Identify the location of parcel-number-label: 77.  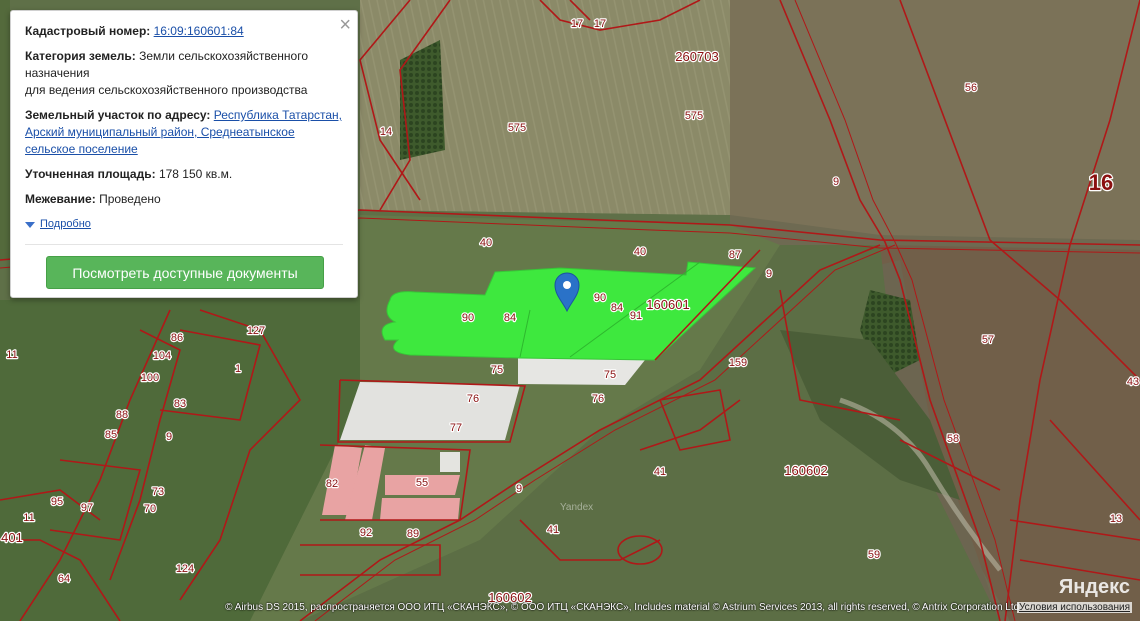
(456, 428).